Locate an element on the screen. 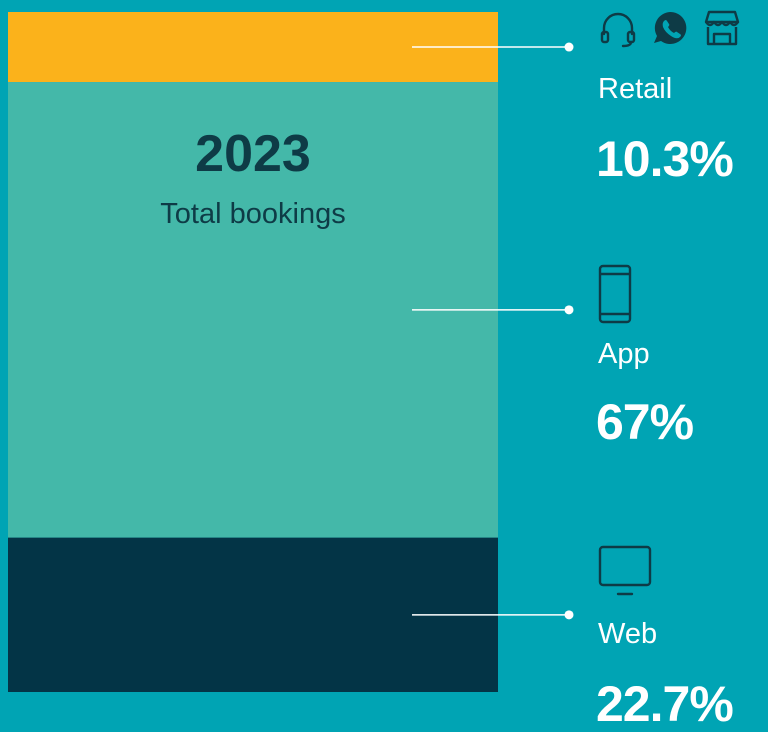 The height and width of the screenshot is (732, 768). chart-year-title: 2023 is located at coordinates (253, 154).